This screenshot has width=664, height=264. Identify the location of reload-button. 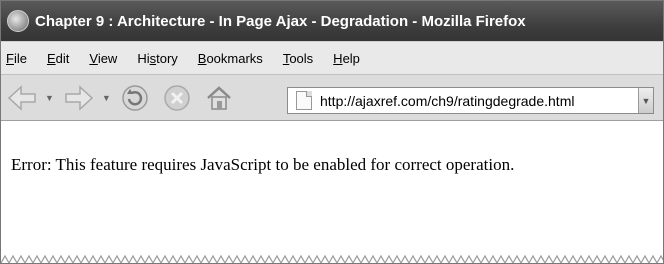
(135, 98).